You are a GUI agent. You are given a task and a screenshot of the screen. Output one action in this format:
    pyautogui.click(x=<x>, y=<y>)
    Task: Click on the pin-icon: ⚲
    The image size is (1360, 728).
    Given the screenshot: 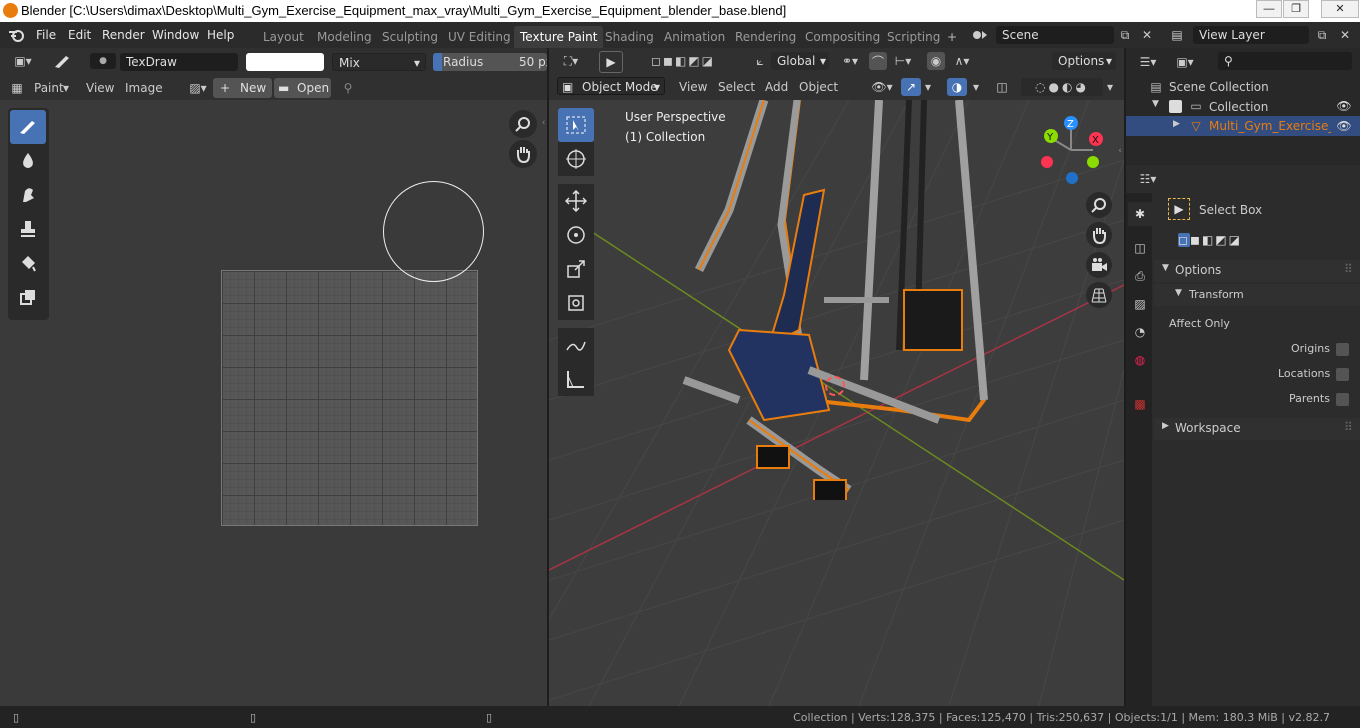 What is the action you would take?
    pyautogui.click(x=348, y=88)
    